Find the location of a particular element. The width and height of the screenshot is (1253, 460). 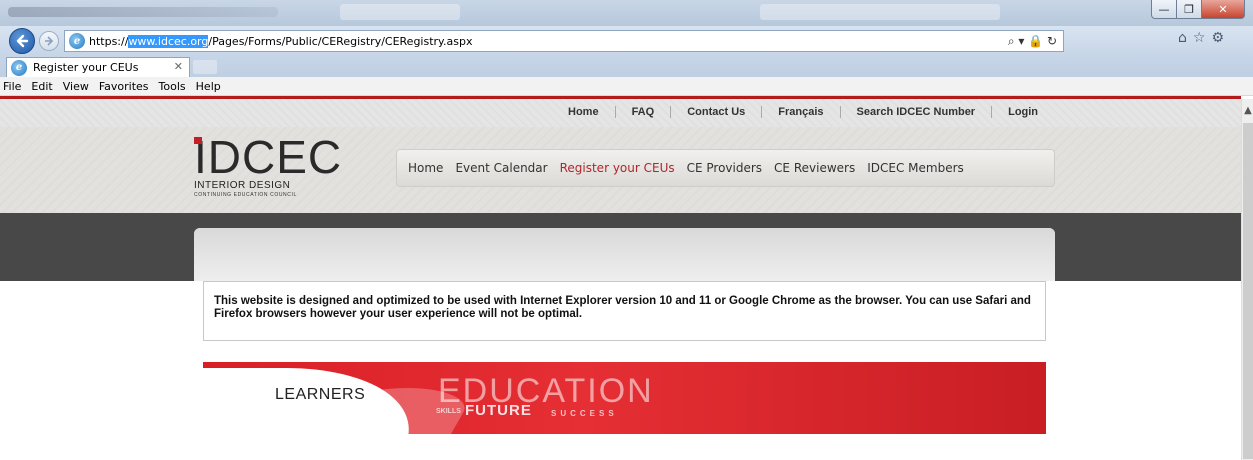

logo-red-dot is located at coordinates (198, 140).